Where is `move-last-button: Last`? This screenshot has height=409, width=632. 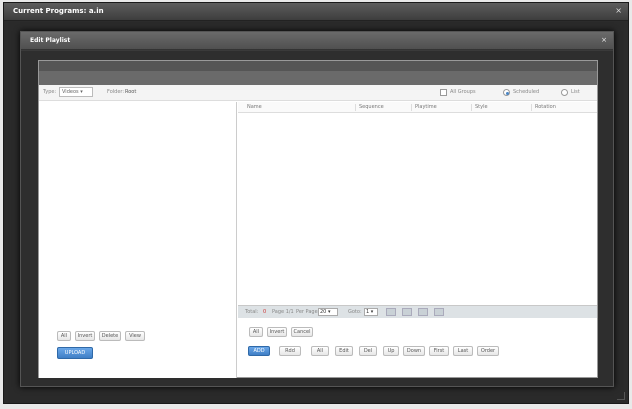
move-last-button: Last is located at coordinates (463, 351).